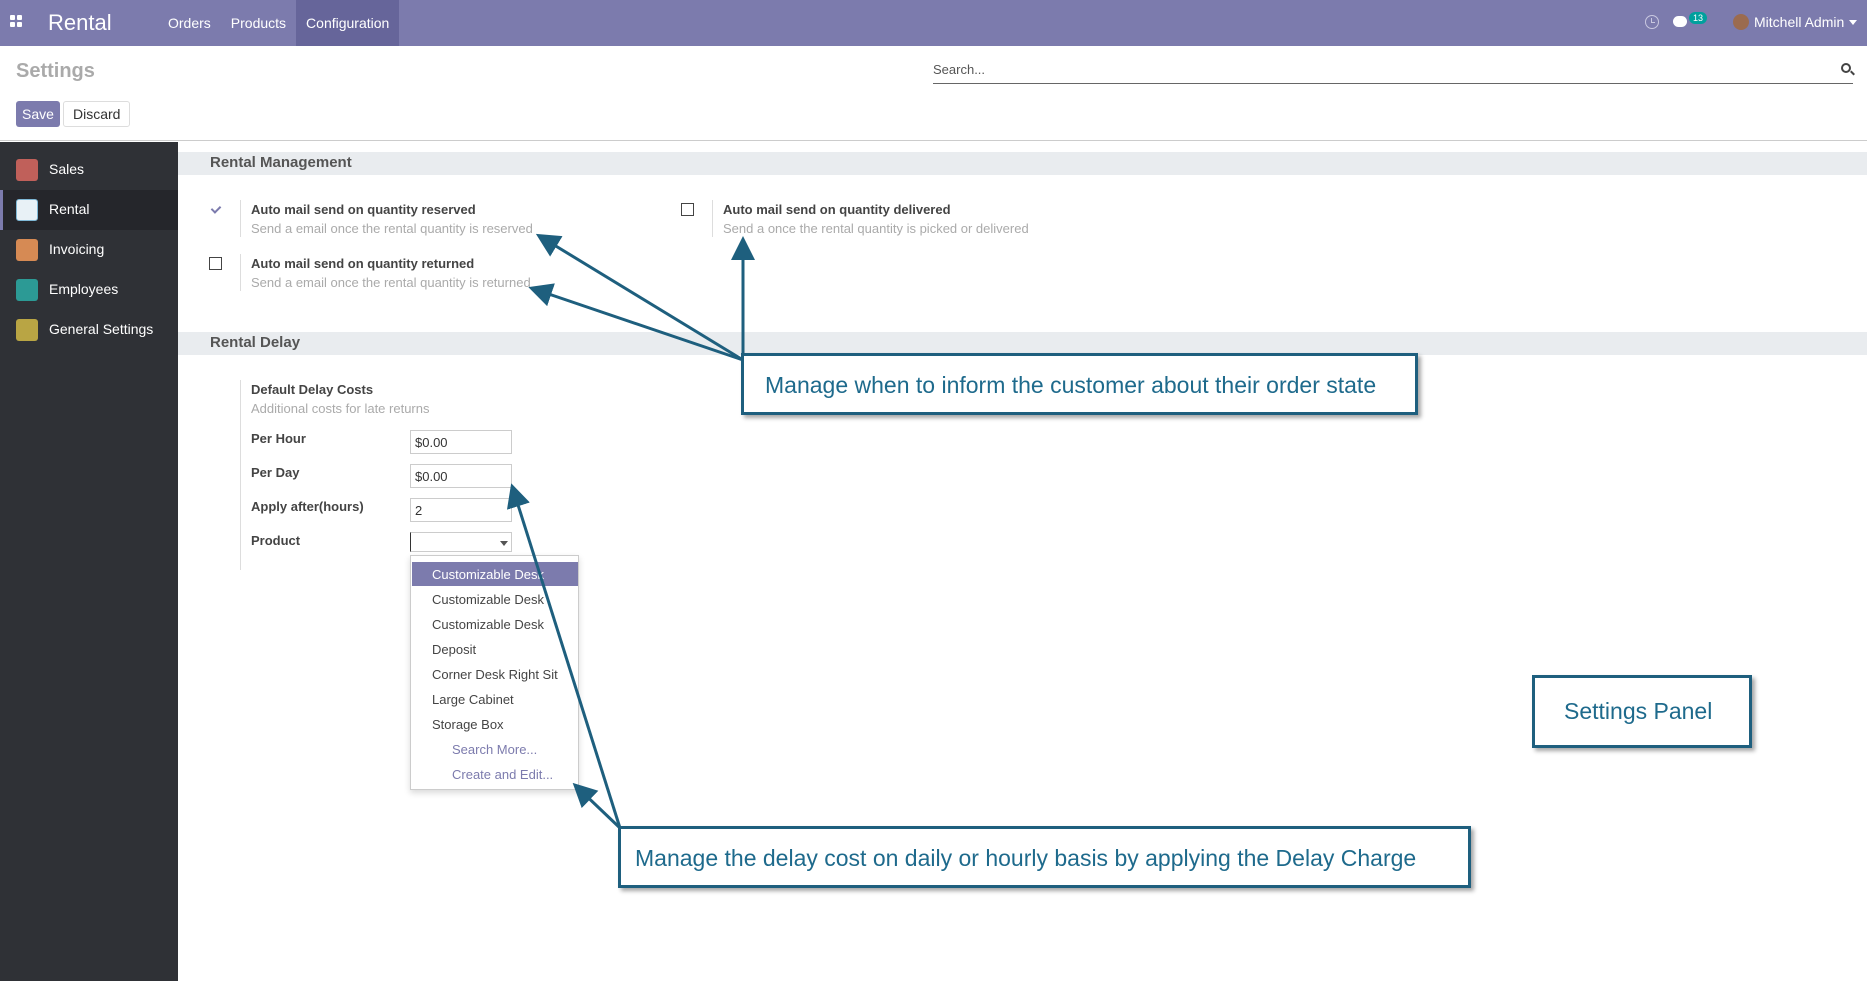 This screenshot has width=1867, height=981. What do you see at coordinates (1642, 711) in the screenshot?
I see `annotation-settings-panel: Settings Panel` at bounding box center [1642, 711].